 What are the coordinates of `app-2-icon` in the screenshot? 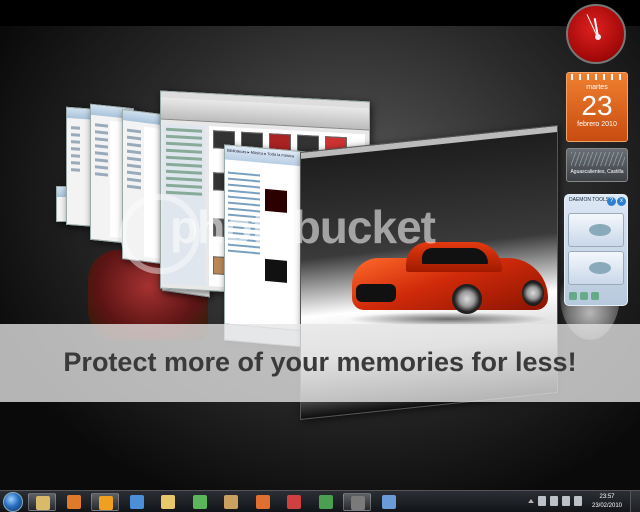 It's located at (262, 502).